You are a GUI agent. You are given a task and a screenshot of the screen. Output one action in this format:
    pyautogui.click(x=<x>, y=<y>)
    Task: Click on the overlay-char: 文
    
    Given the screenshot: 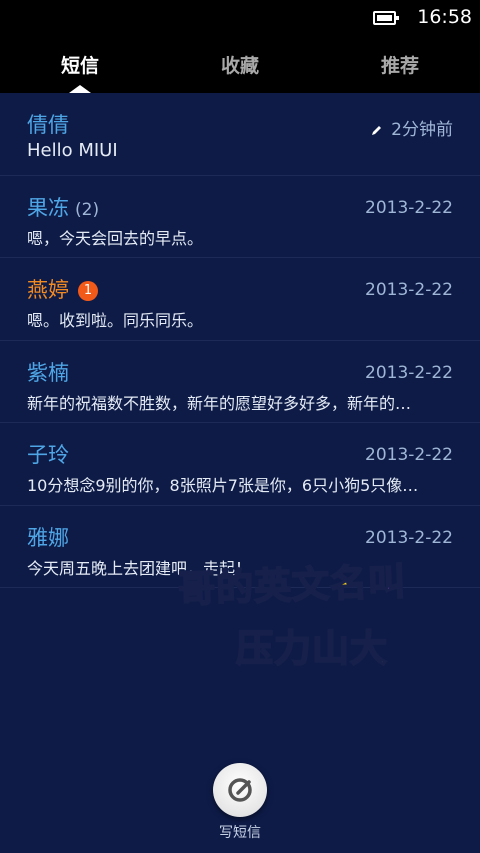 What is the action you would take?
    pyautogui.click(x=310, y=585)
    